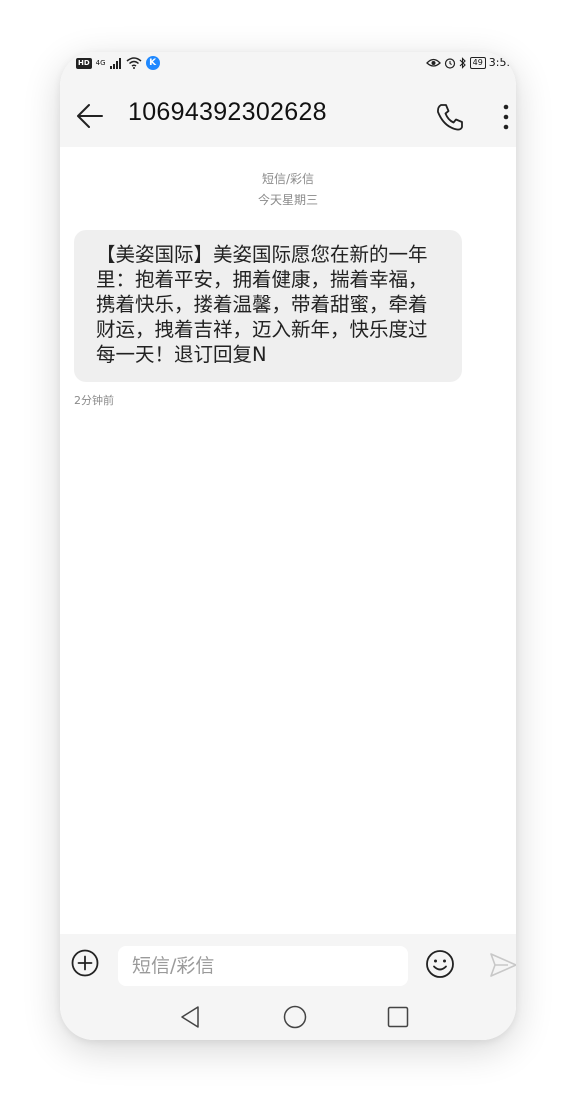 Image resolution: width=576 pixels, height=1106 pixels. What do you see at coordinates (398, 1017) in the screenshot?
I see `square-recents-icon` at bounding box center [398, 1017].